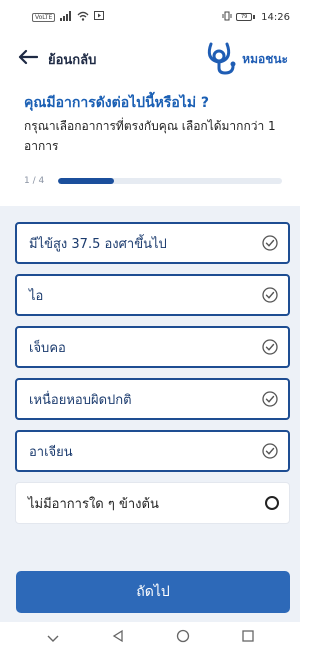 Image resolution: width=320 pixels, height=652 pixels. I want to click on battery-icon: 79, so click(246, 17).